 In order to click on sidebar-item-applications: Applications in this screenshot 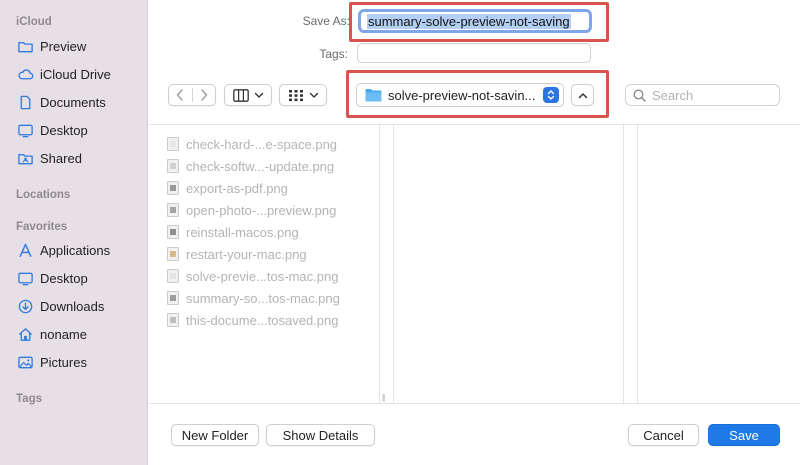, I will do `click(78, 250)`.